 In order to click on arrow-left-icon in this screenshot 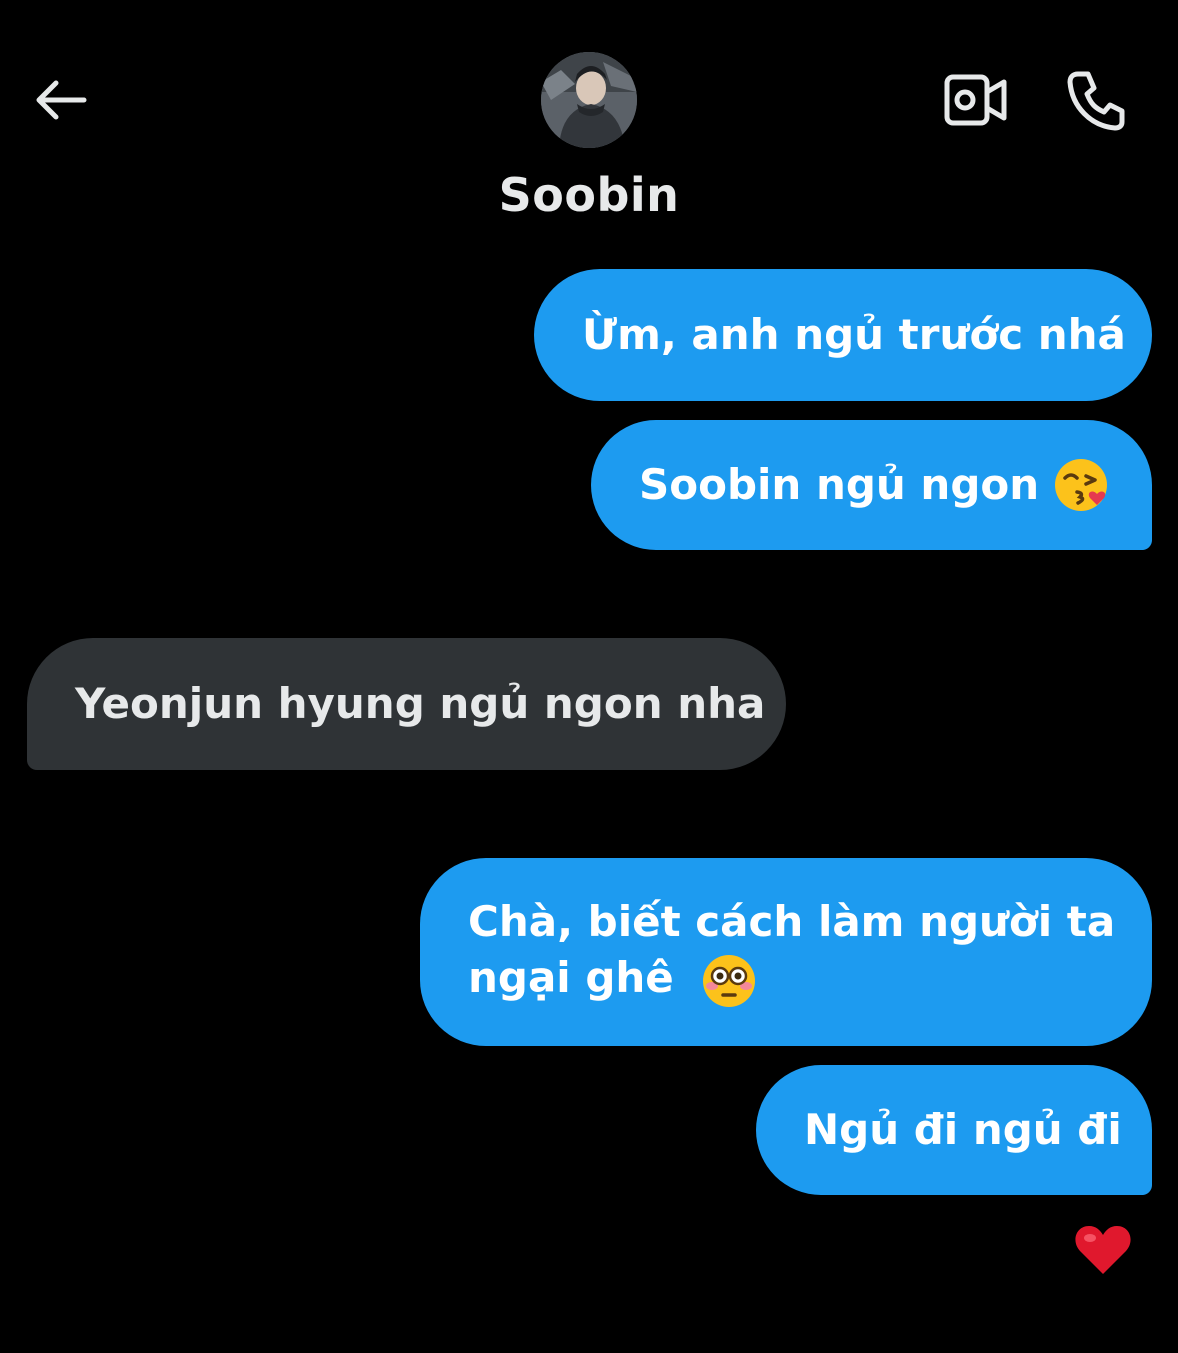, I will do `click(61, 100)`.